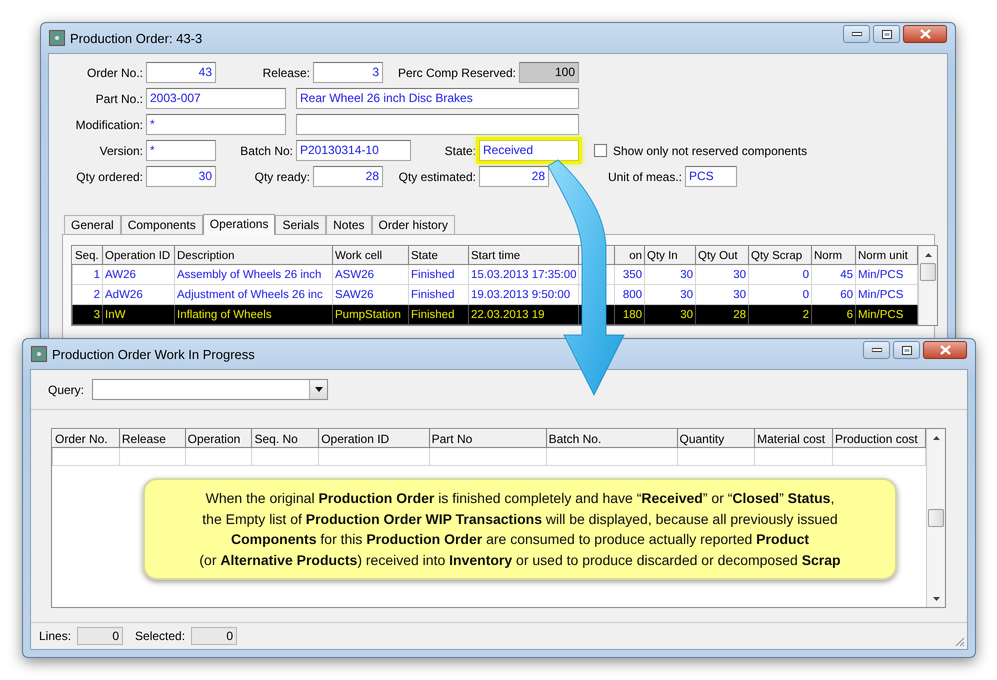  What do you see at coordinates (523, 314) in the screenshot?
I see `table-cell: 22.03.2013 19` at bounding box center [523, 314].